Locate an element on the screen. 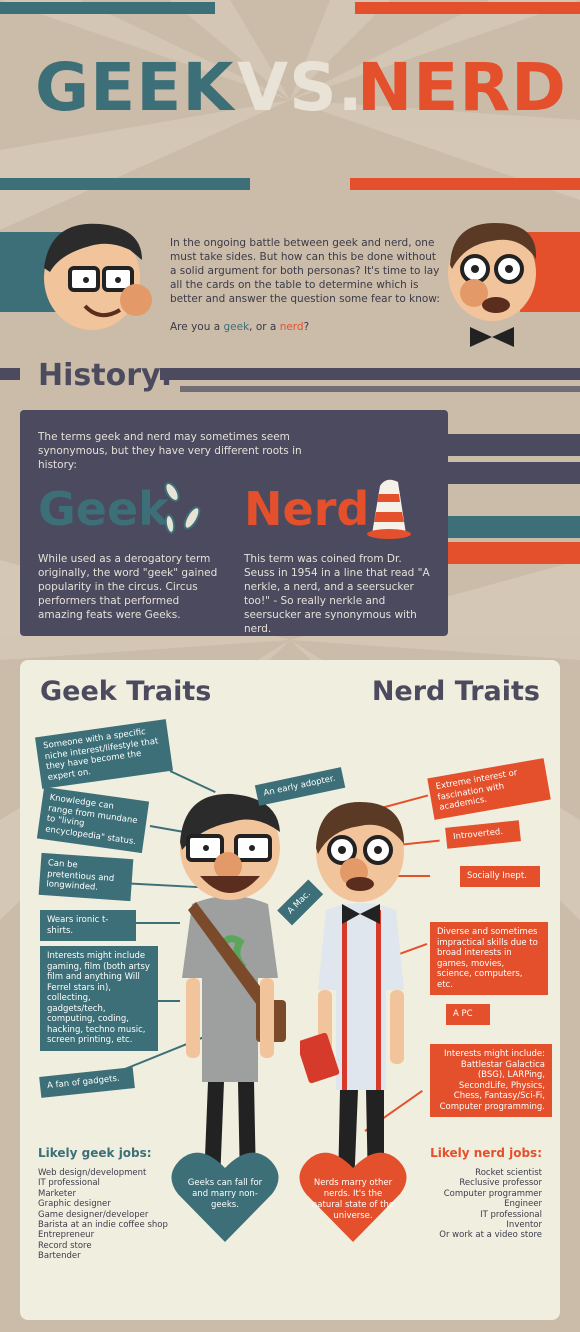 The image size is (580, 1332). intro-question: Are you a geek, or a nerd? is located at coordinates (305, 327).